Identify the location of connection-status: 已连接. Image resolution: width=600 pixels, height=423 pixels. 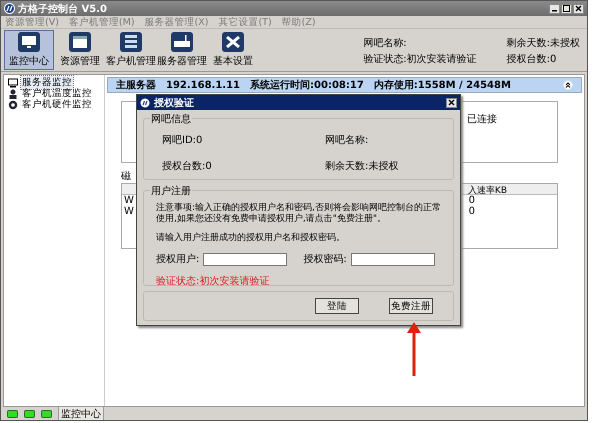
(482, 119).